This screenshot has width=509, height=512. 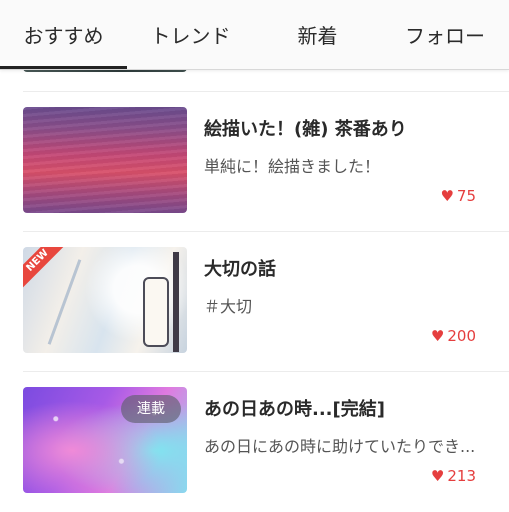 I want to click on like-count: ♥ 200, so click(x=453, y=336).